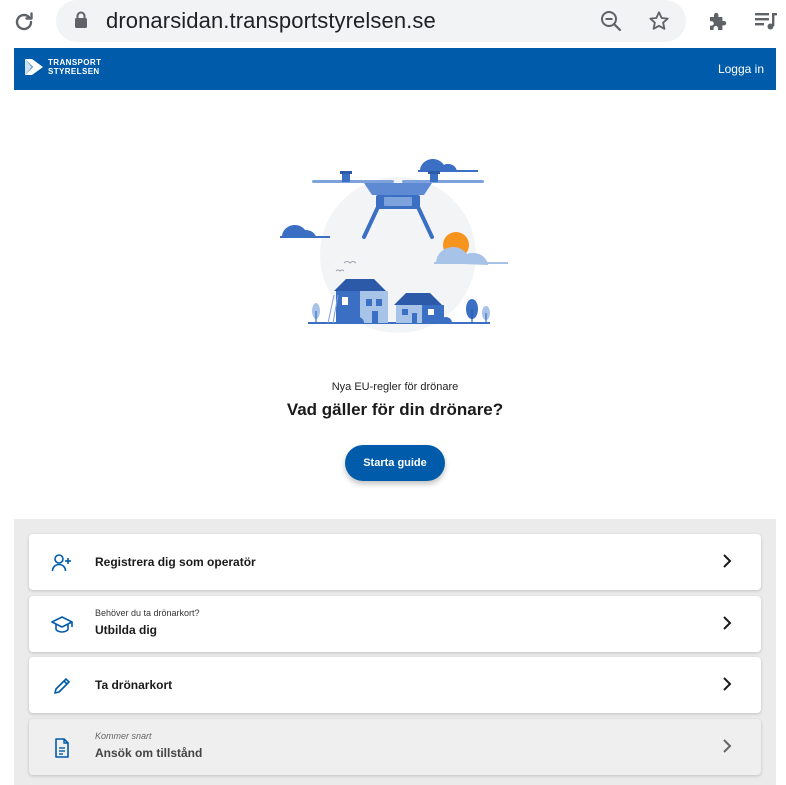  I want to click on media-button, so click(766, 21).